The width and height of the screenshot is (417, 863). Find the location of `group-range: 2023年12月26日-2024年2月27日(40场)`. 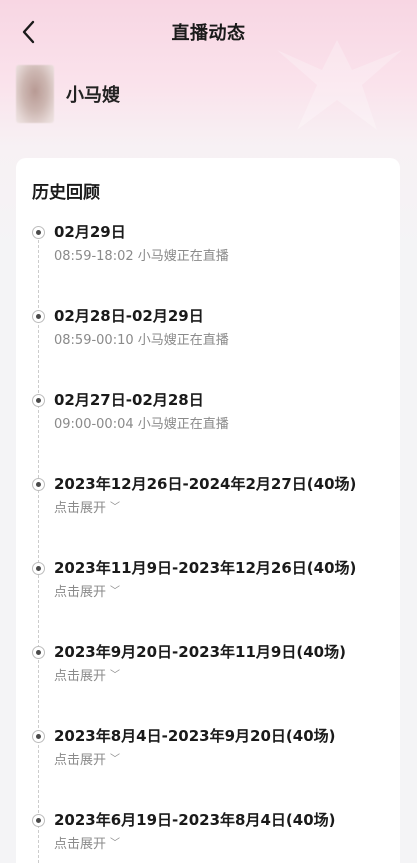

group-range: 2023年12月26日-2024年2月27日(40场) is located at coordinates (205, 484).